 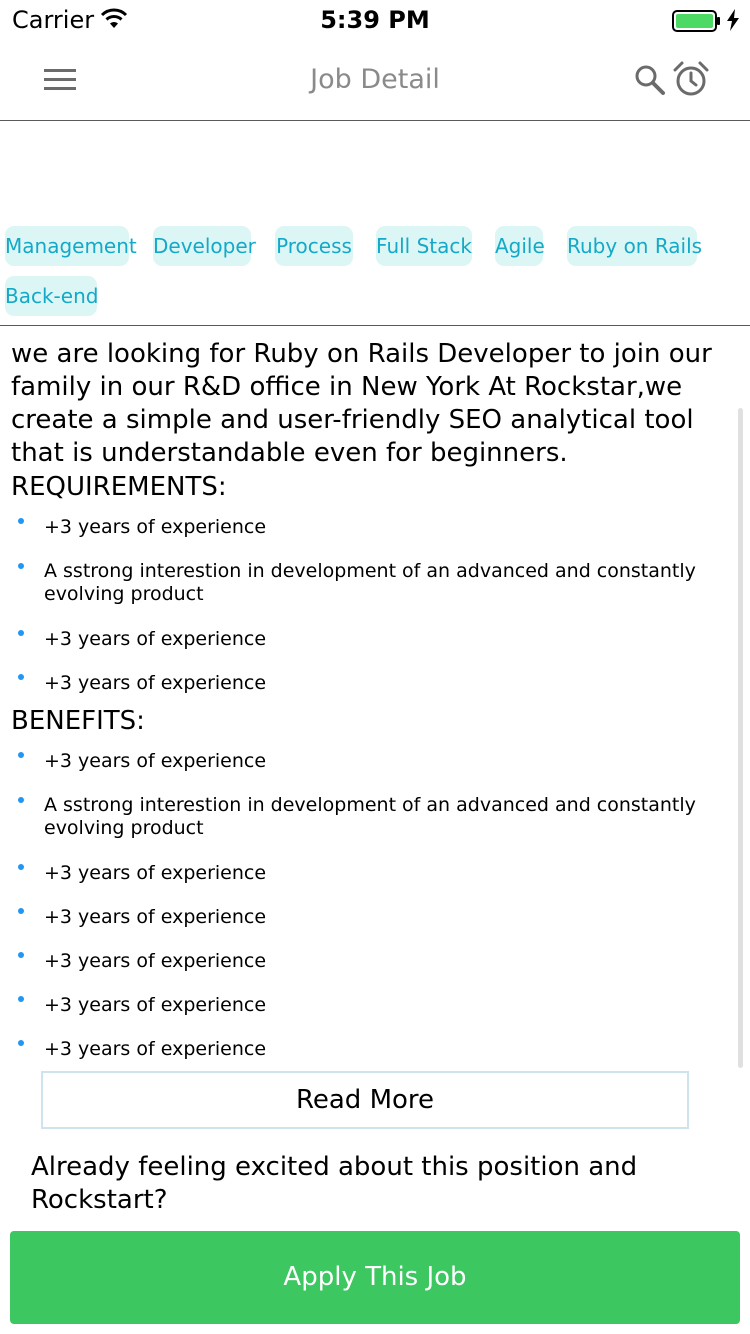 What do you see at coordinates (204, 246) in the screenshot?
I see `tag-developer: Developer` at bounding box center [204, 246].